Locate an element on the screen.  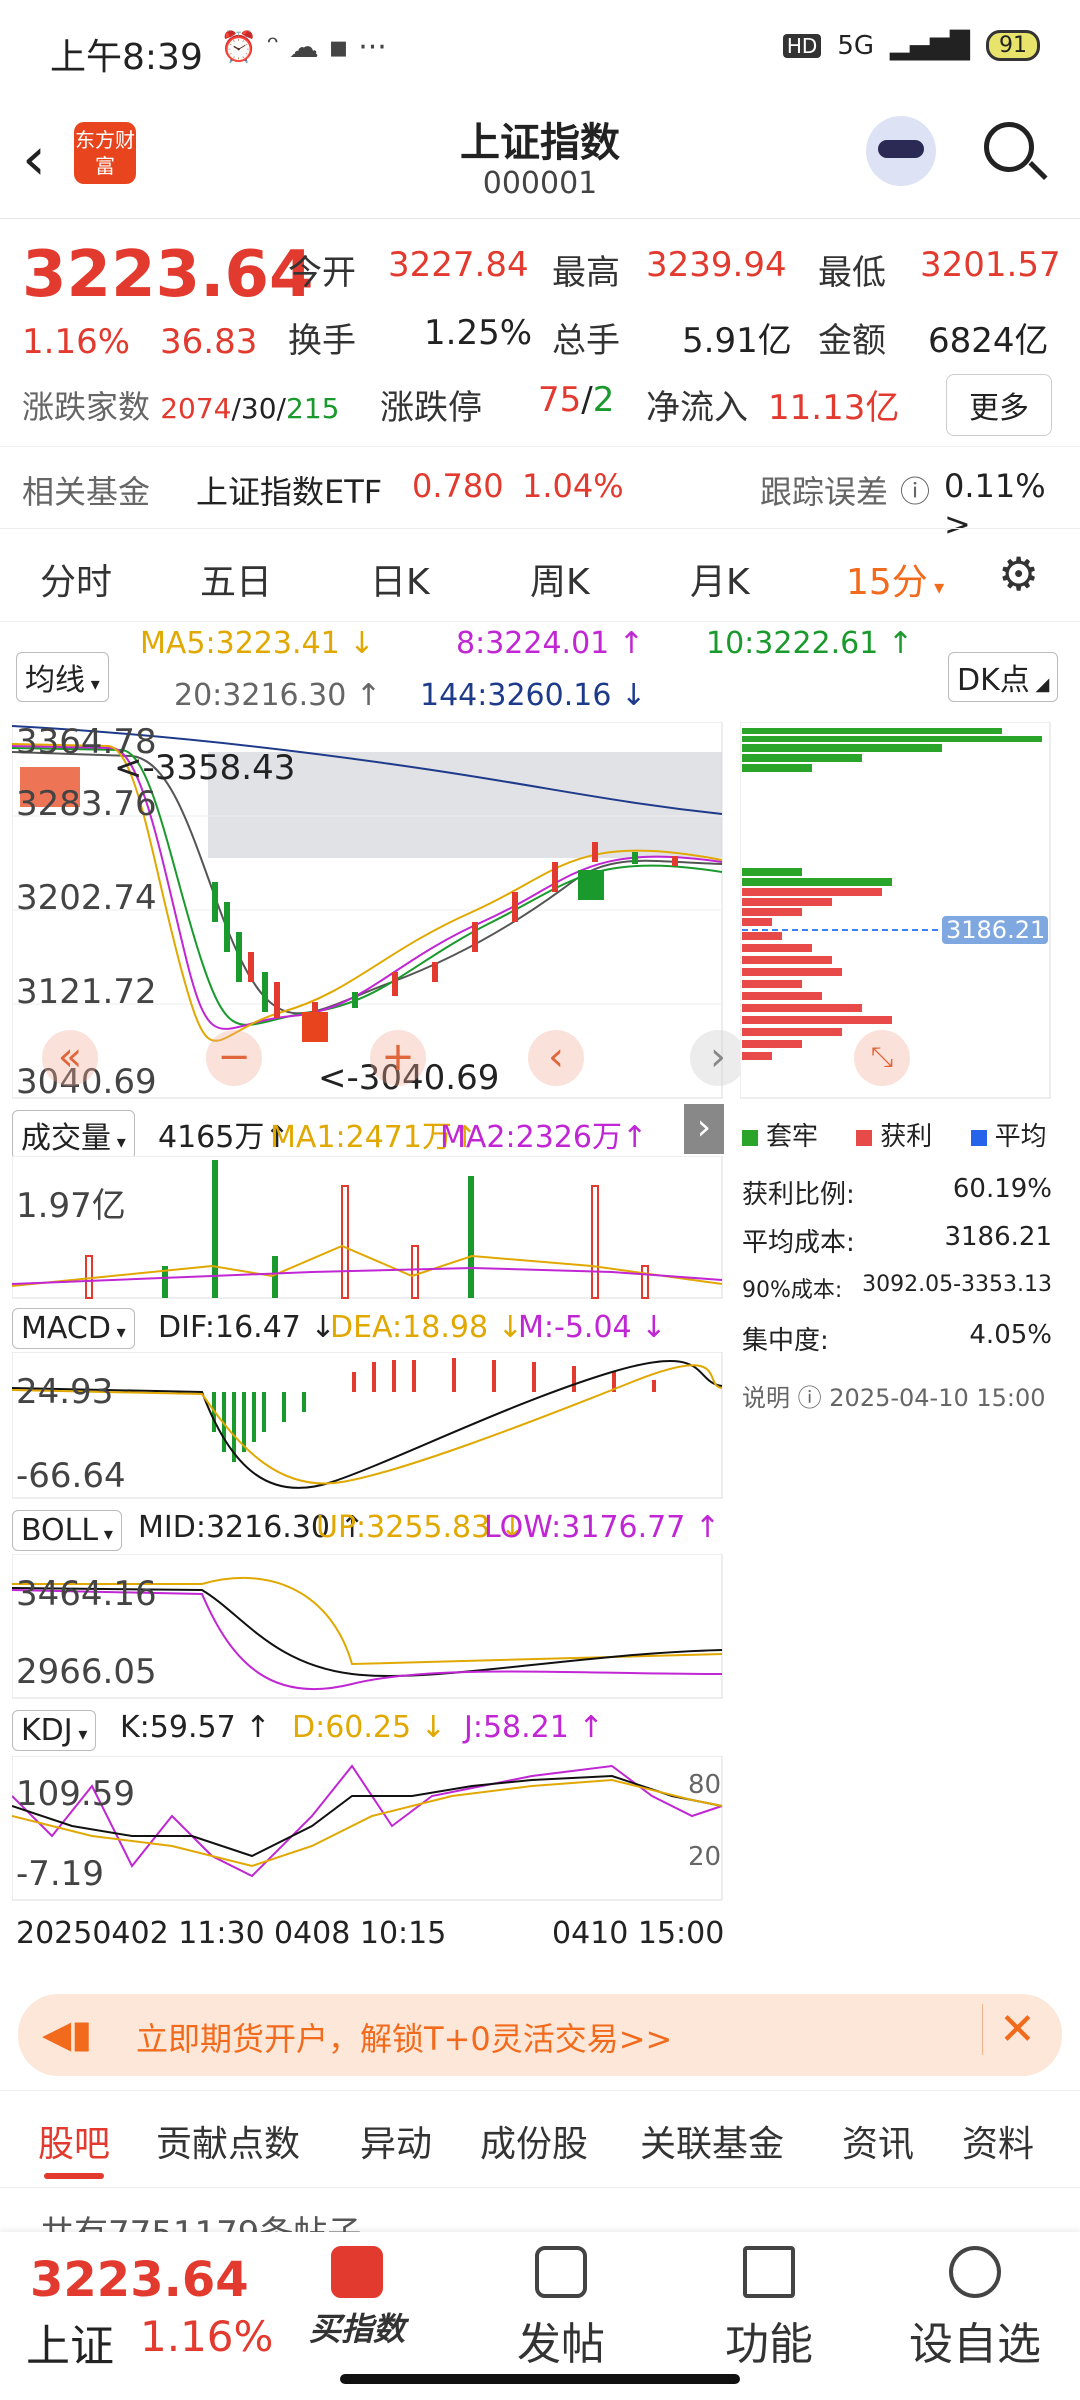
tab-forum: 股吧 is located at coordinates (74, 2141).